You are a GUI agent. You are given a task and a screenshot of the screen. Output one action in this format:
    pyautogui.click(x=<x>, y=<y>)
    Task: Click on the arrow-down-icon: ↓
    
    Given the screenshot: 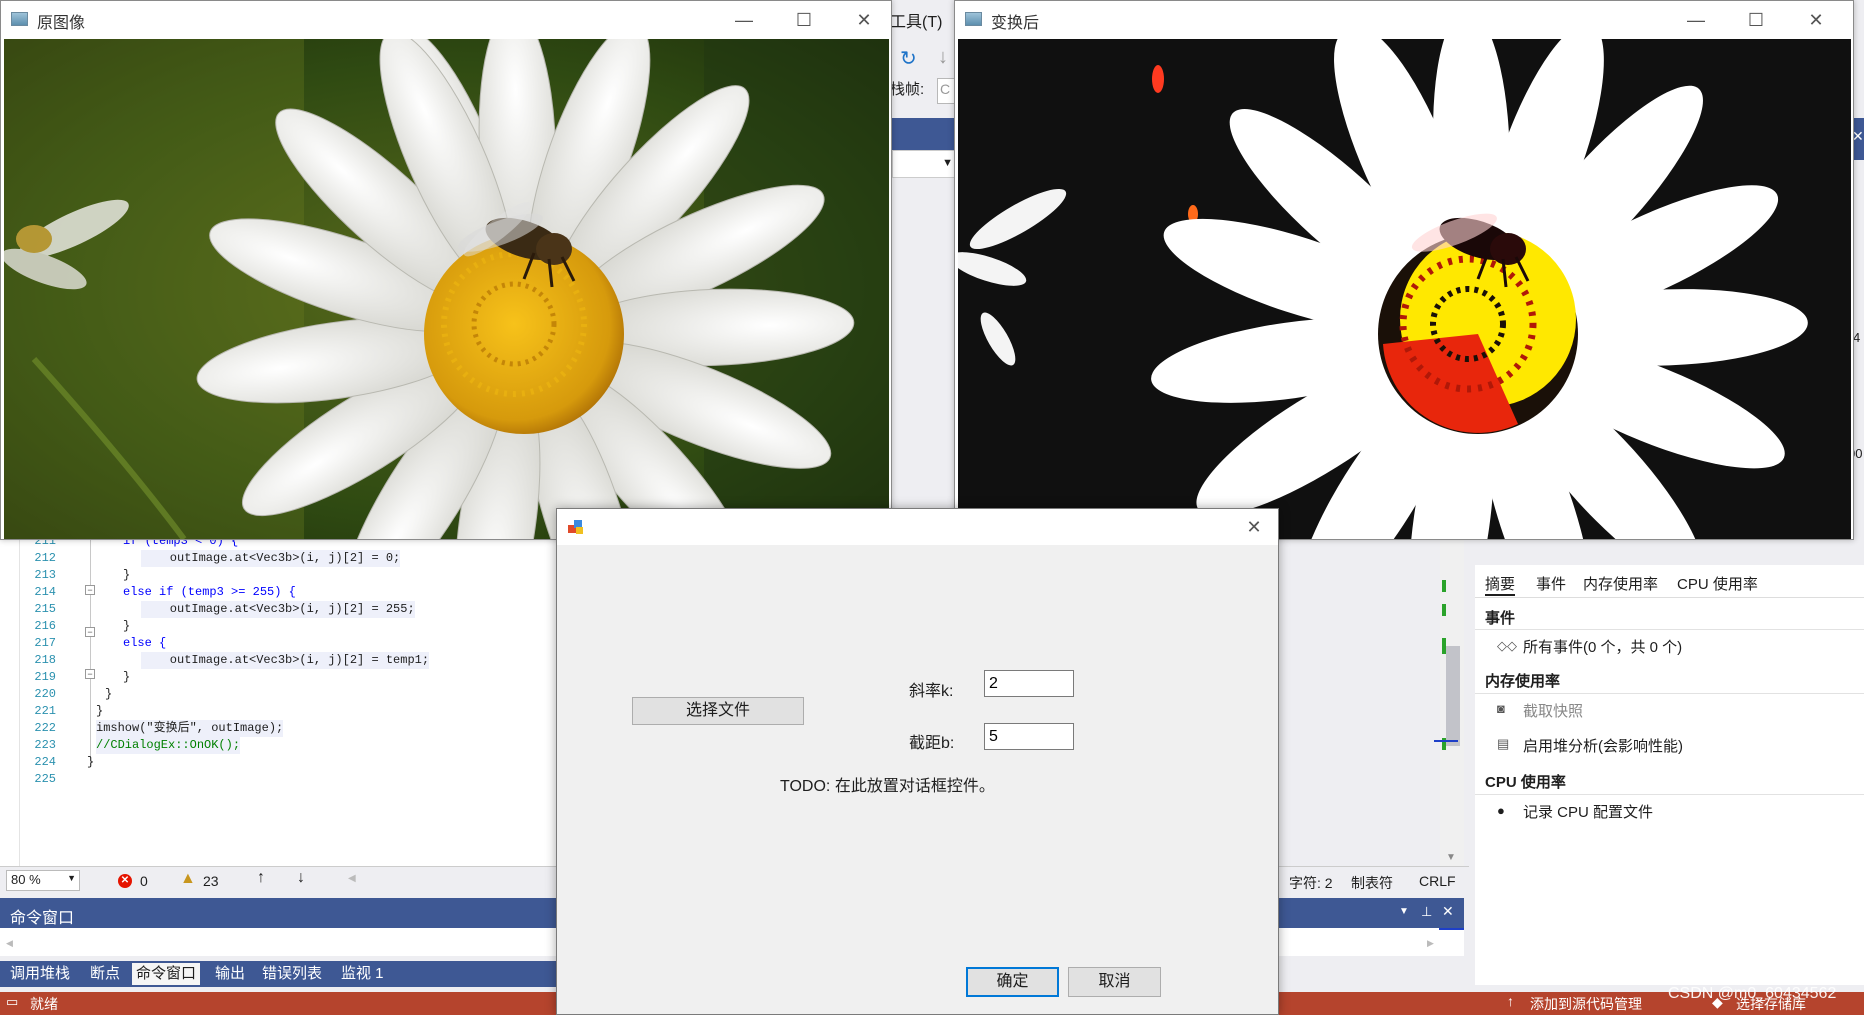 What is the action you would take?
    pyautogui.click(x=301, y=878)
    